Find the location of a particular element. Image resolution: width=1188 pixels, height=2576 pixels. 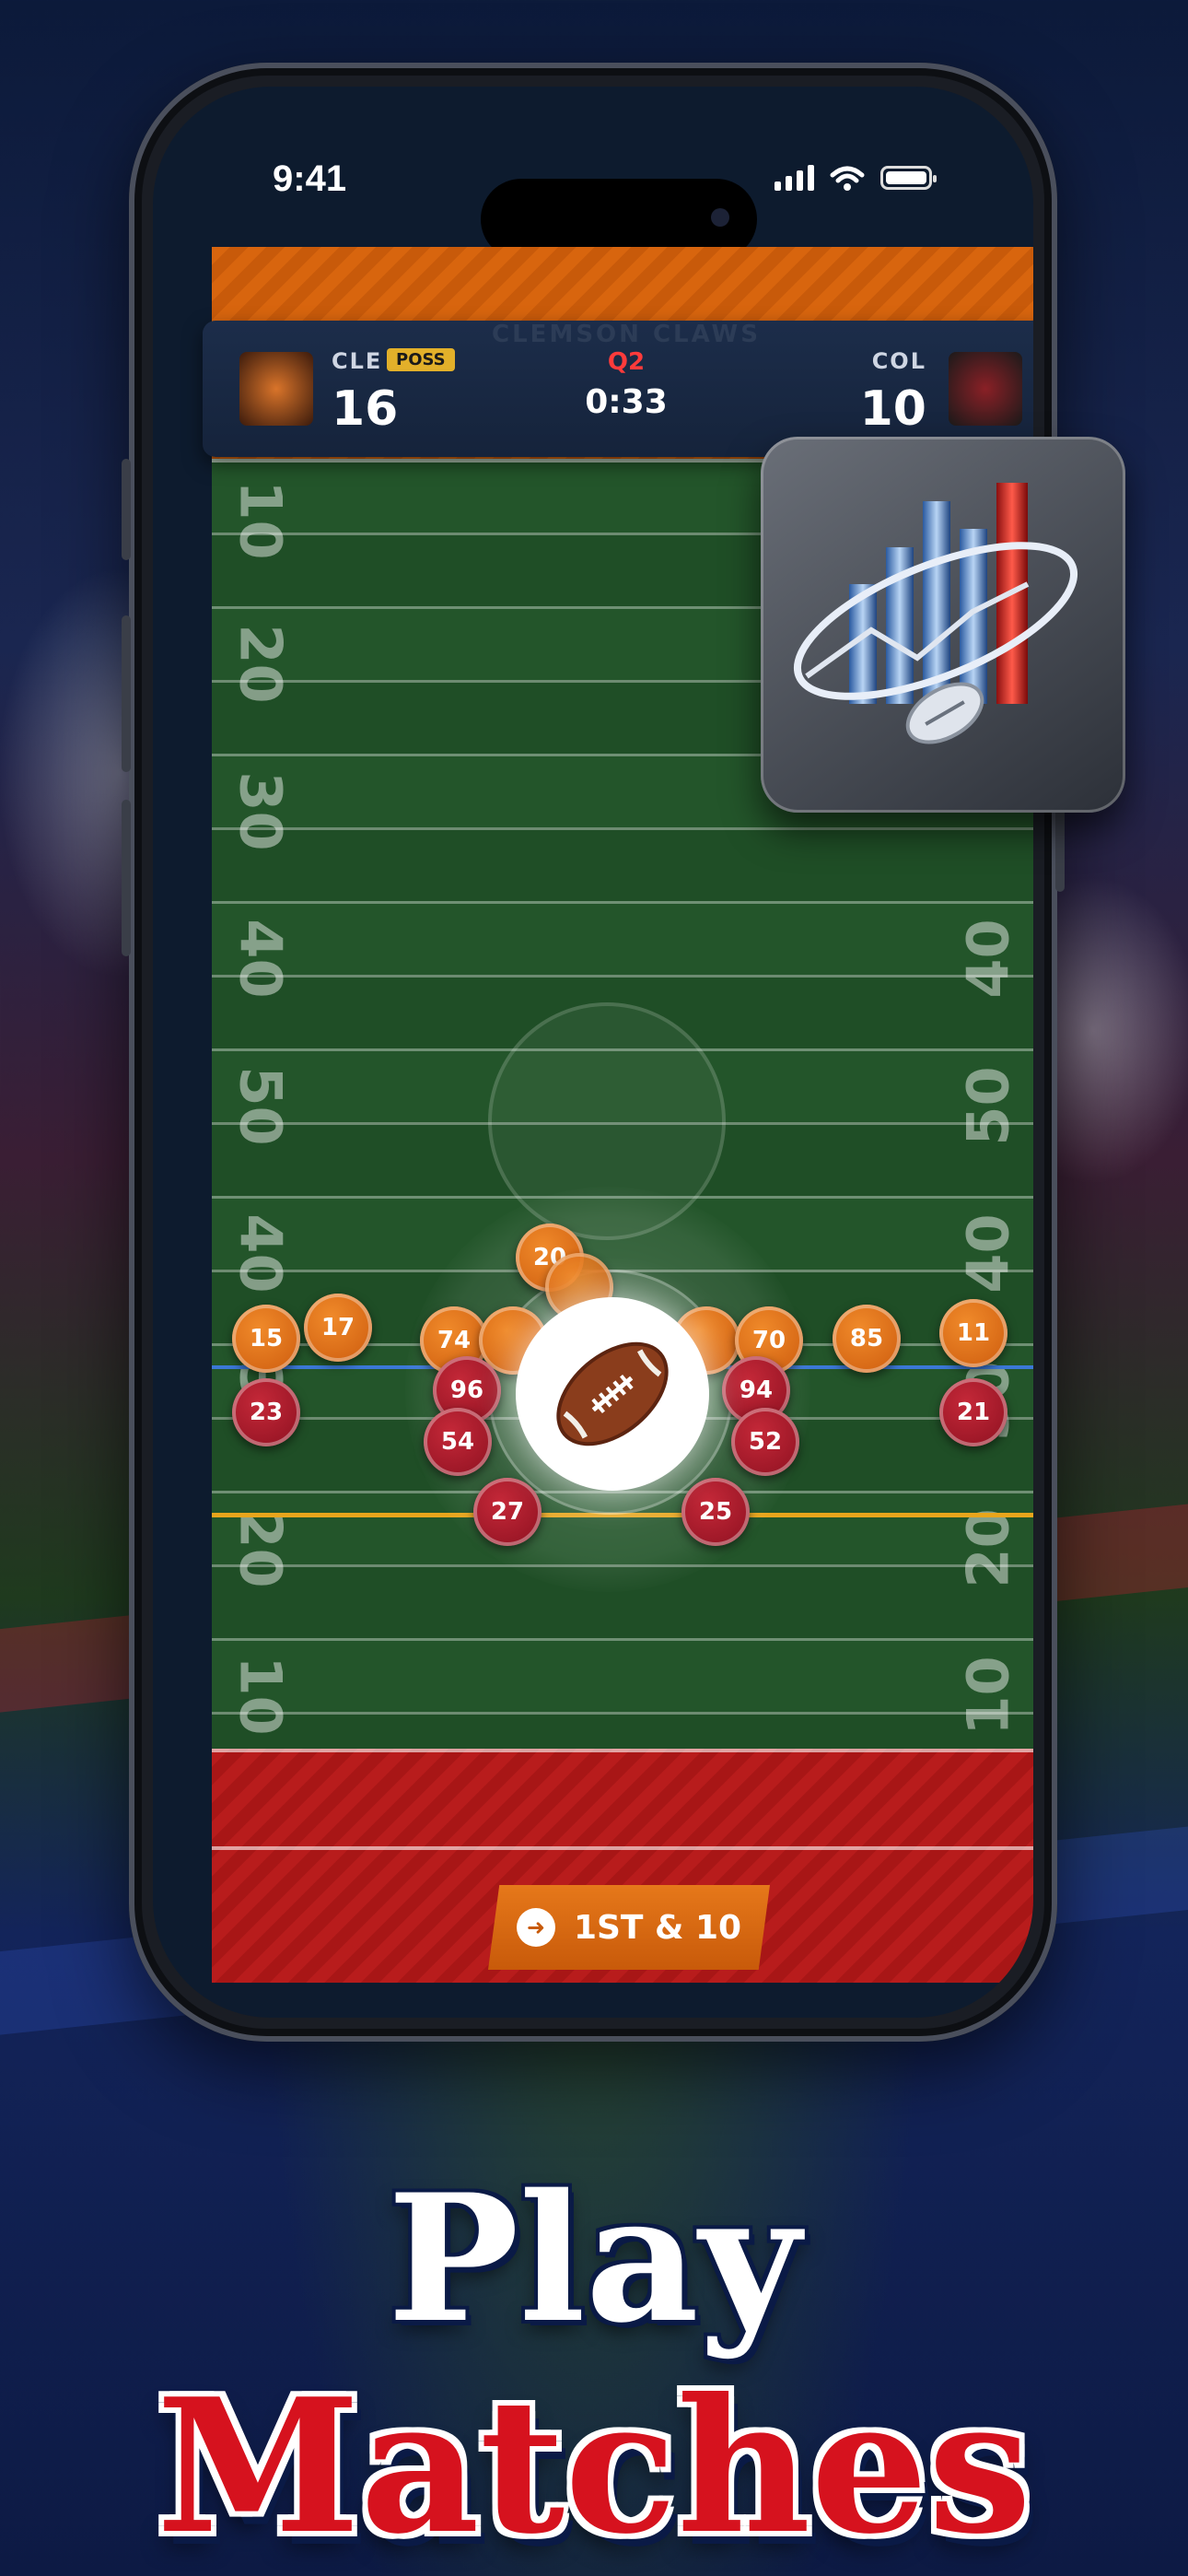

stats-card is located at coordinates (943, 625).